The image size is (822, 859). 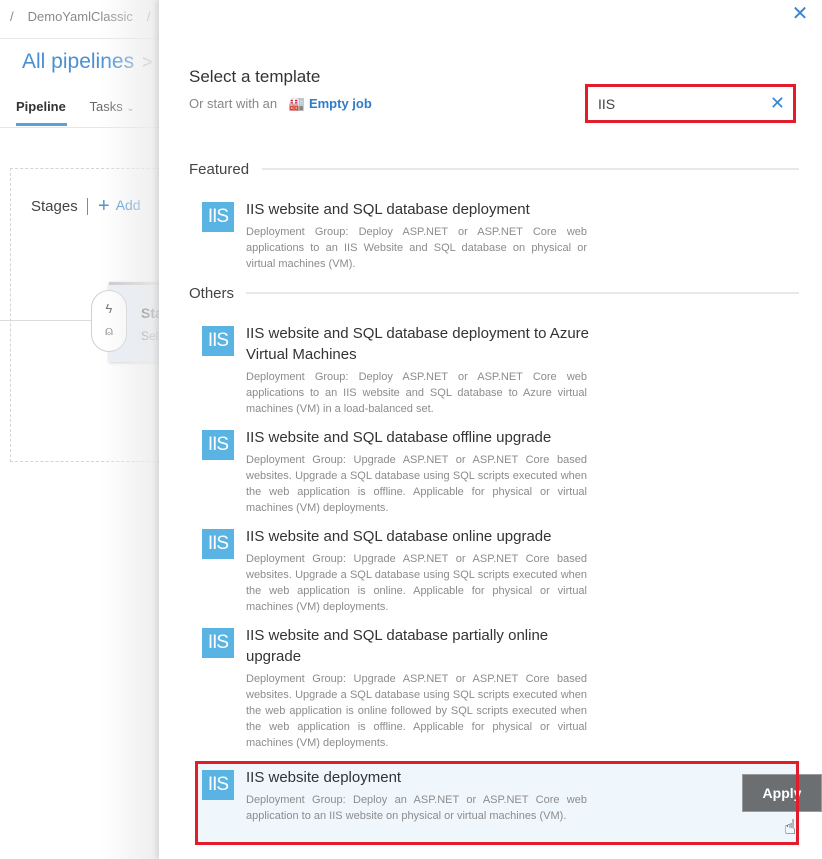 What do you see at coordinates (109, 309) in the screenshot?
I see `lightning-icon: ϟ` at bounding box center [109, 309].